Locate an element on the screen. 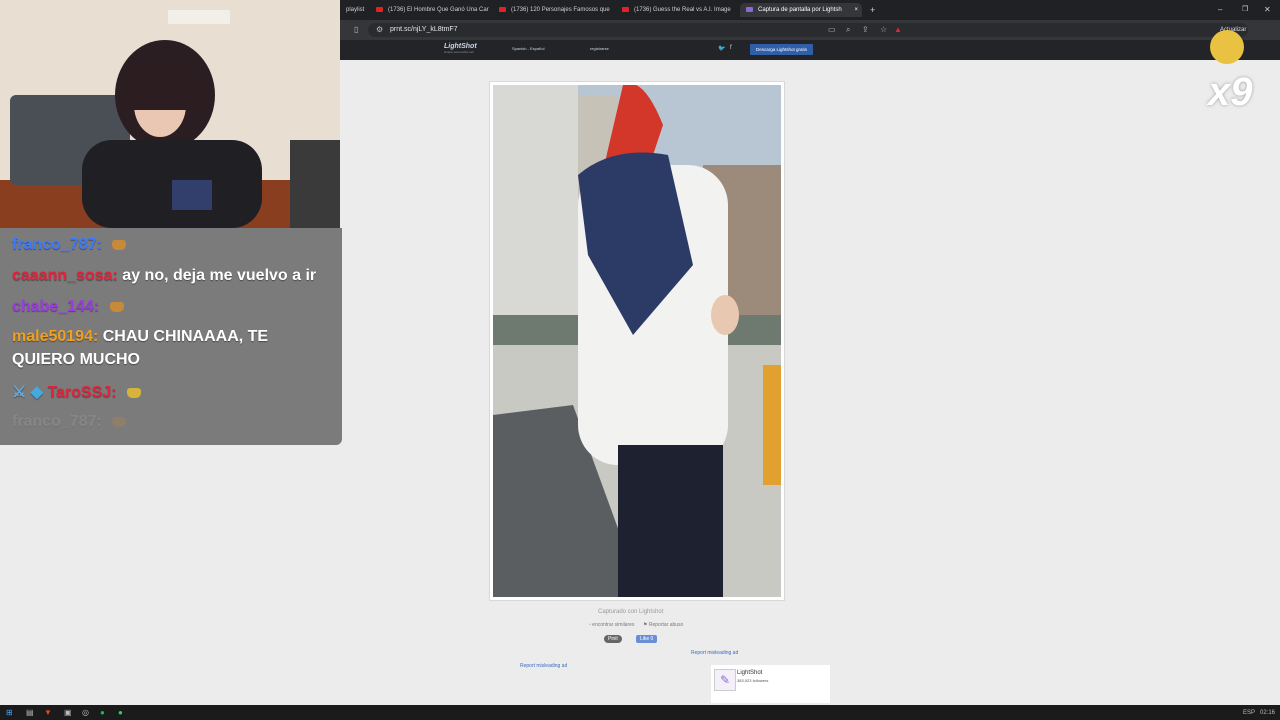 Image resolution: width=1280 pixels, height=720 pixels. login-link: registrarse is located at coordinates (599, 48).